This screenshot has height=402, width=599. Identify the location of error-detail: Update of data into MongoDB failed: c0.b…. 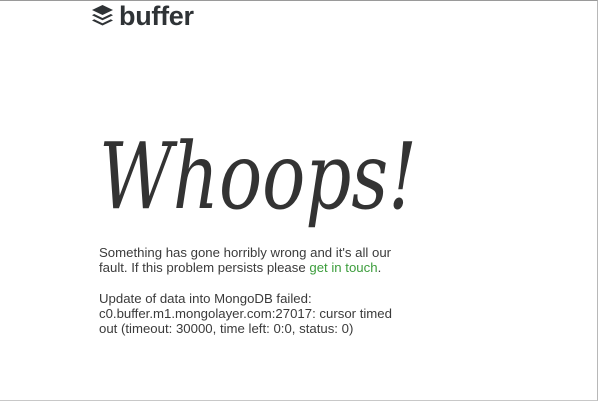
(245, 313).